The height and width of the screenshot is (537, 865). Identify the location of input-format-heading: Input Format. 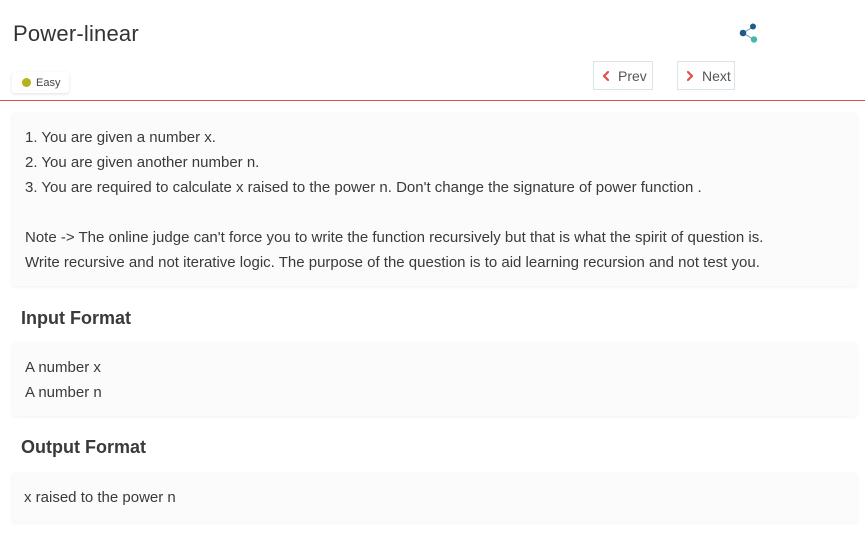
(76, 318).